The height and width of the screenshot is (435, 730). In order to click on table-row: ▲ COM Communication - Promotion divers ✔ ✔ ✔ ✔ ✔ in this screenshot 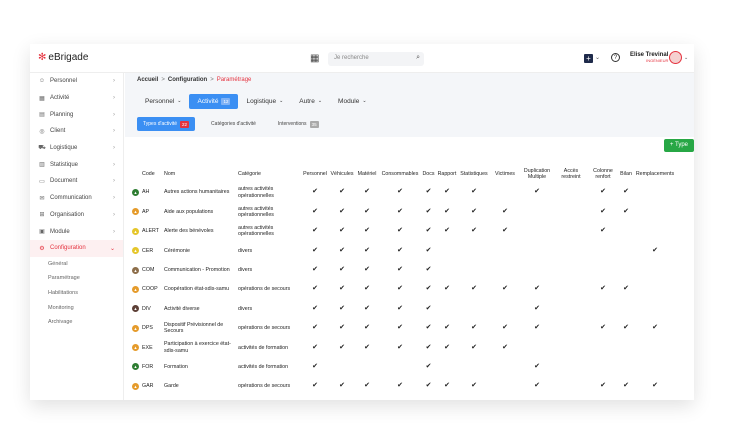, I will do `click(403, 270)`.